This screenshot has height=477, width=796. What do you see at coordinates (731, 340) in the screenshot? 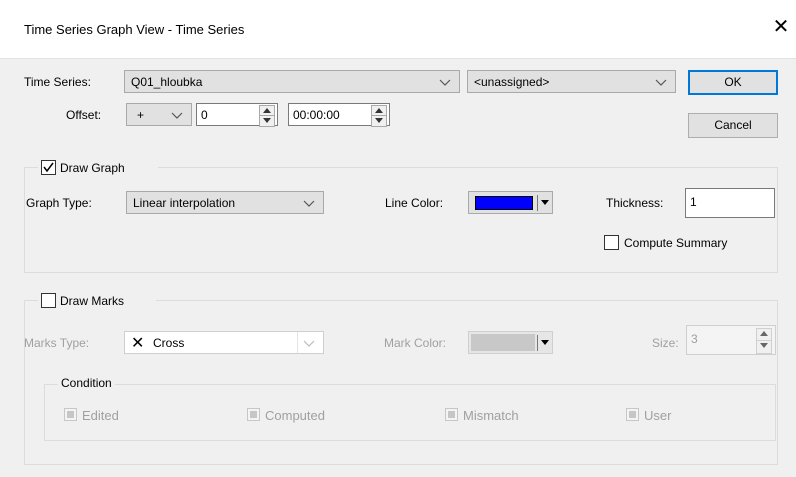
I see `size-field: 3` at bounding box center [731, 340].